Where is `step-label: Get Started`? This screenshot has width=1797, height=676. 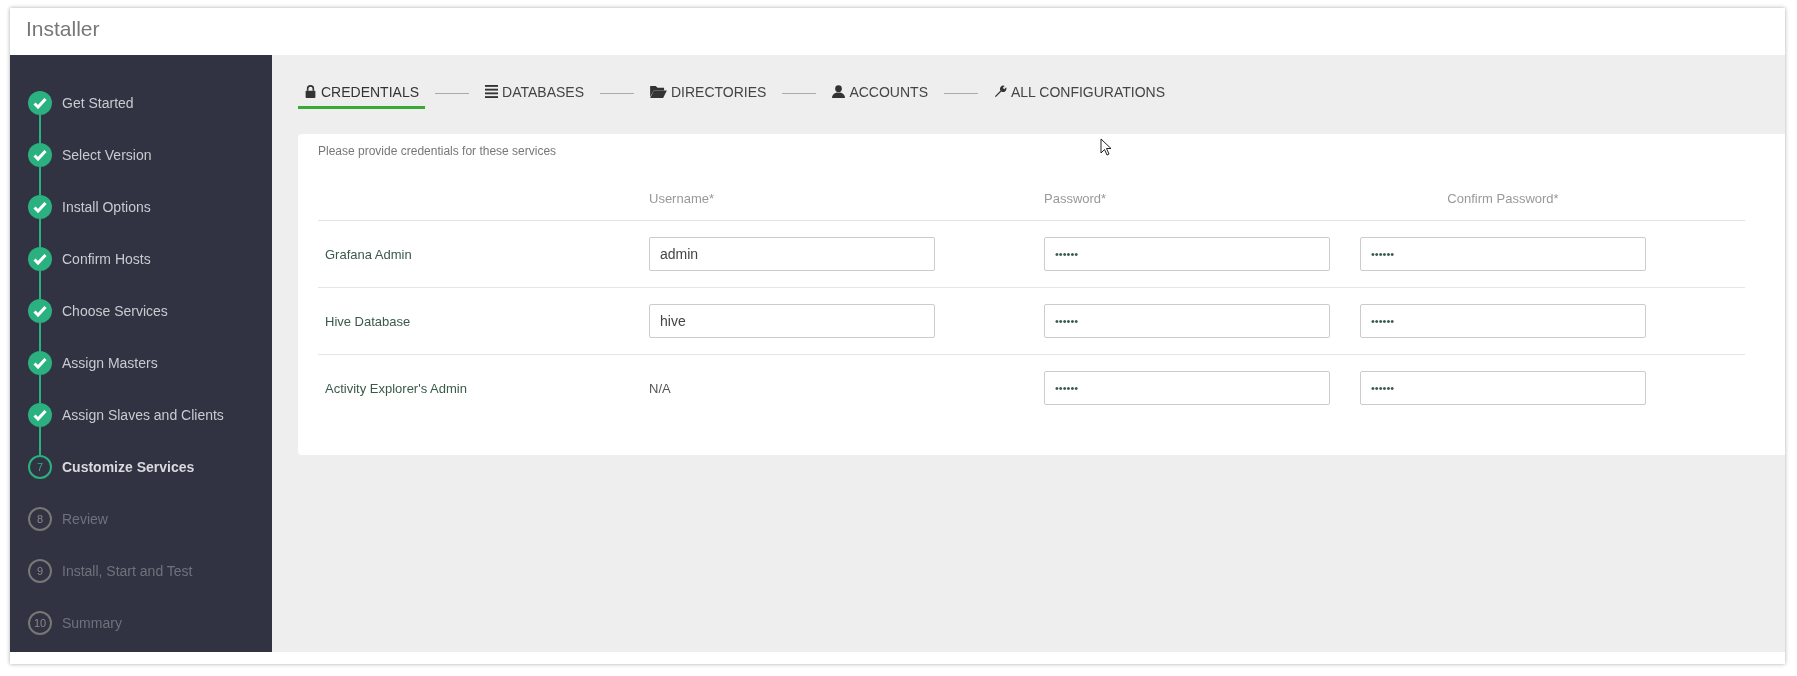 step-label: Get Started is located at coordinates (98, 103).